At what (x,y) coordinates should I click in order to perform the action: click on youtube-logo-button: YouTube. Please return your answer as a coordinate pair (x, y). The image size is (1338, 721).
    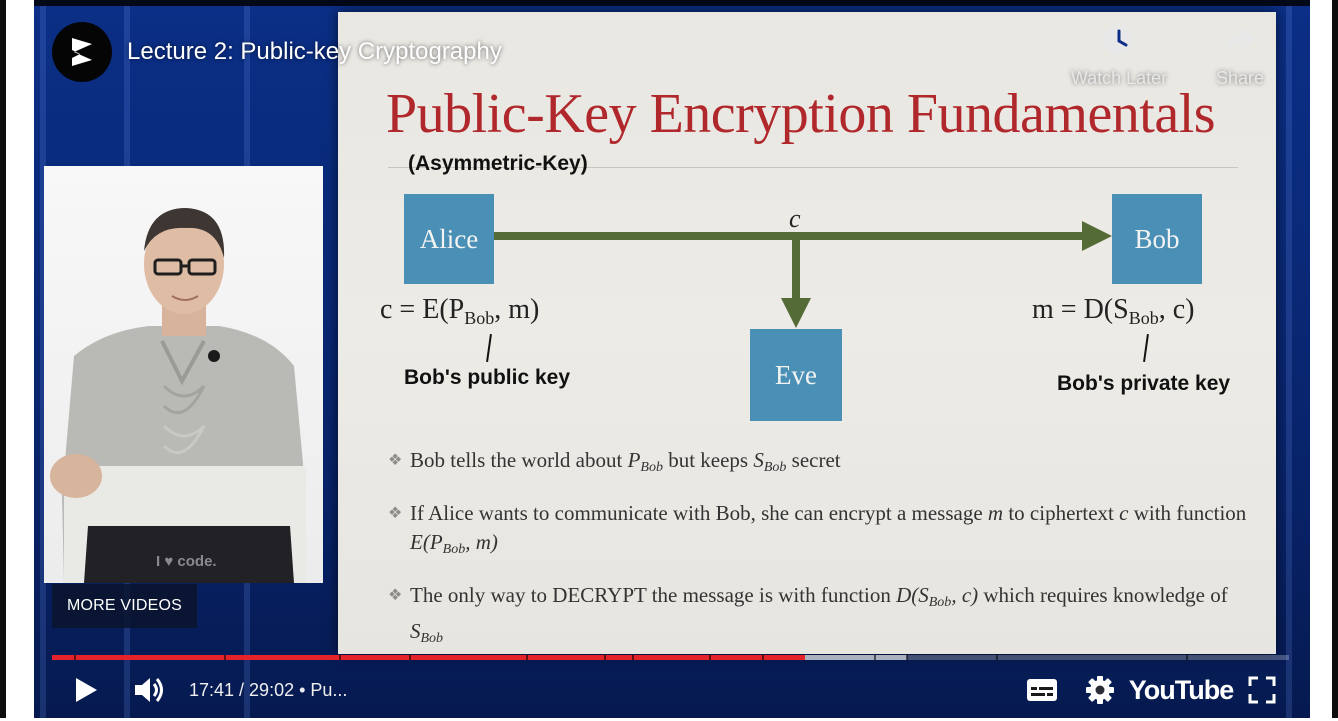
    Looking at the image, I should click on (1181, 690).